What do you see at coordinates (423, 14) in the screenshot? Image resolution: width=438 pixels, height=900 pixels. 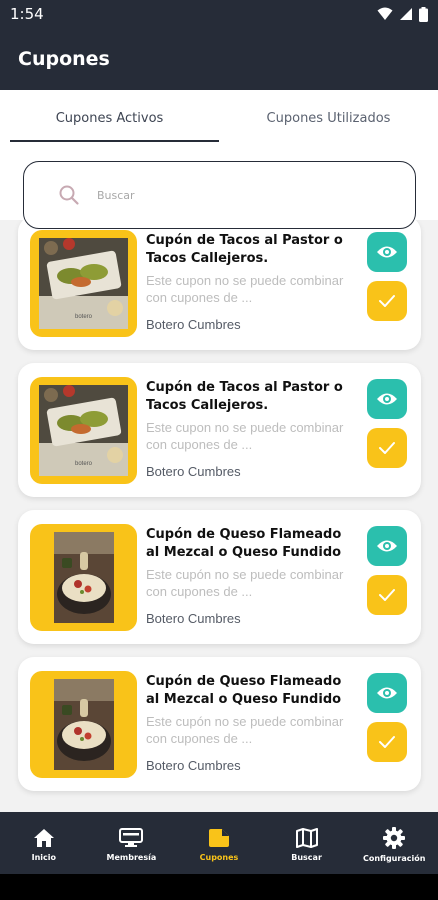 I see `battery-icon` at bounding box center [423, 14].